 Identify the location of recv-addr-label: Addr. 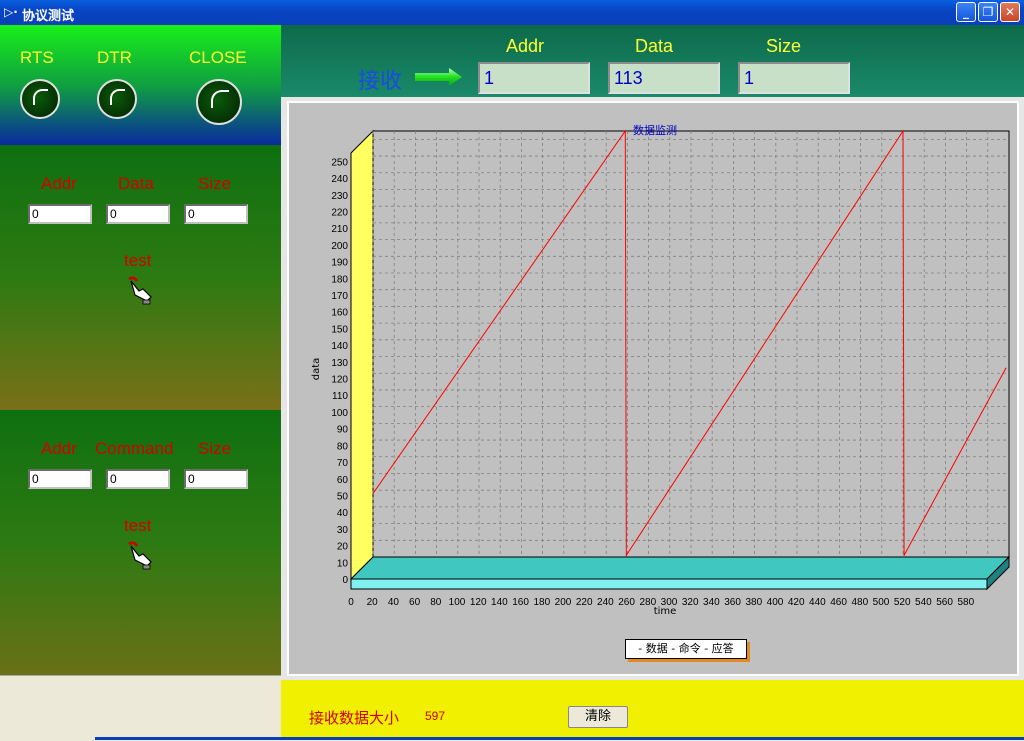
(525, 46).